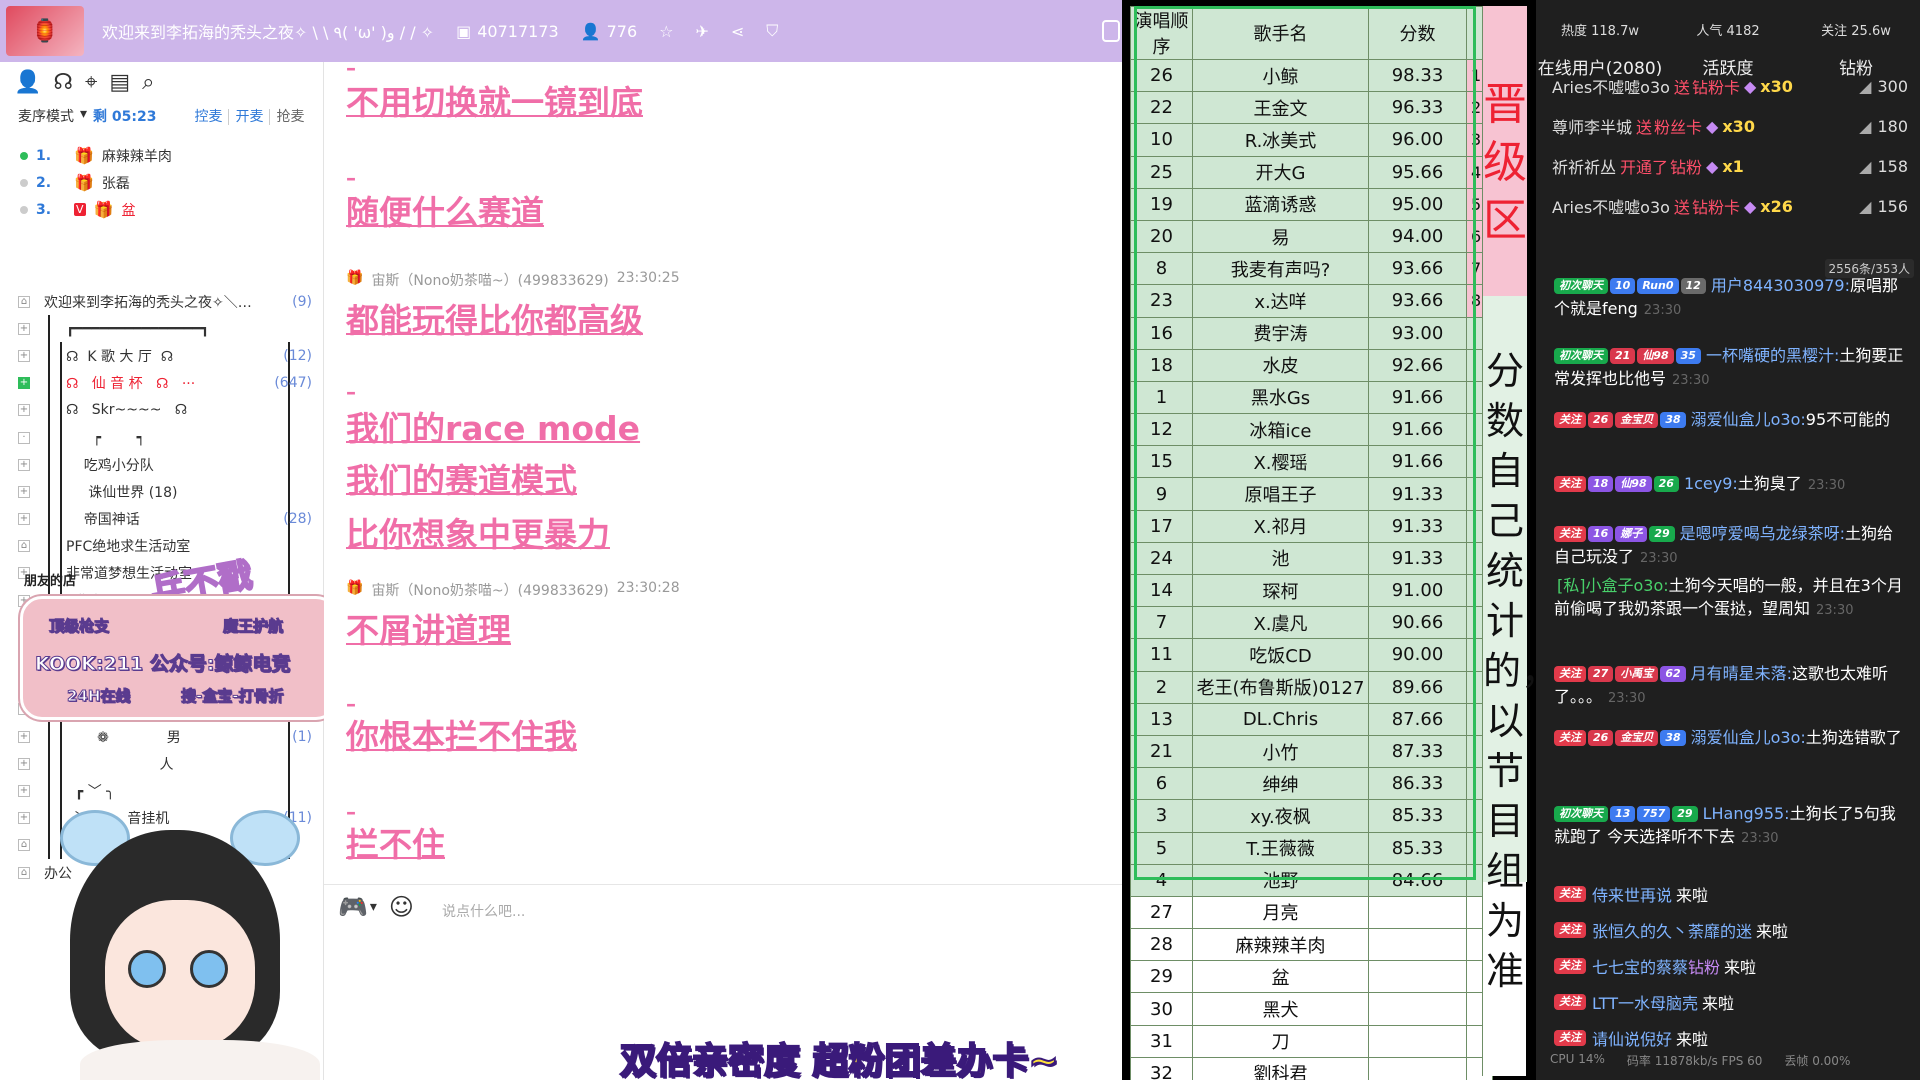 The height and width of the screenshot is (1080, 1920). Describe the element at coordinates (461, 736) in the screenshot. I see `chat-message-line: 你根本拦不住我` at that location.